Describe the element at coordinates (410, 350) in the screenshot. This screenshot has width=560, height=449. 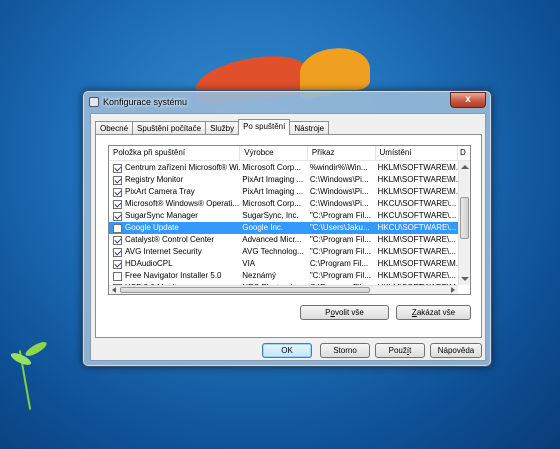
I see `apply-label-post: t` at that location.